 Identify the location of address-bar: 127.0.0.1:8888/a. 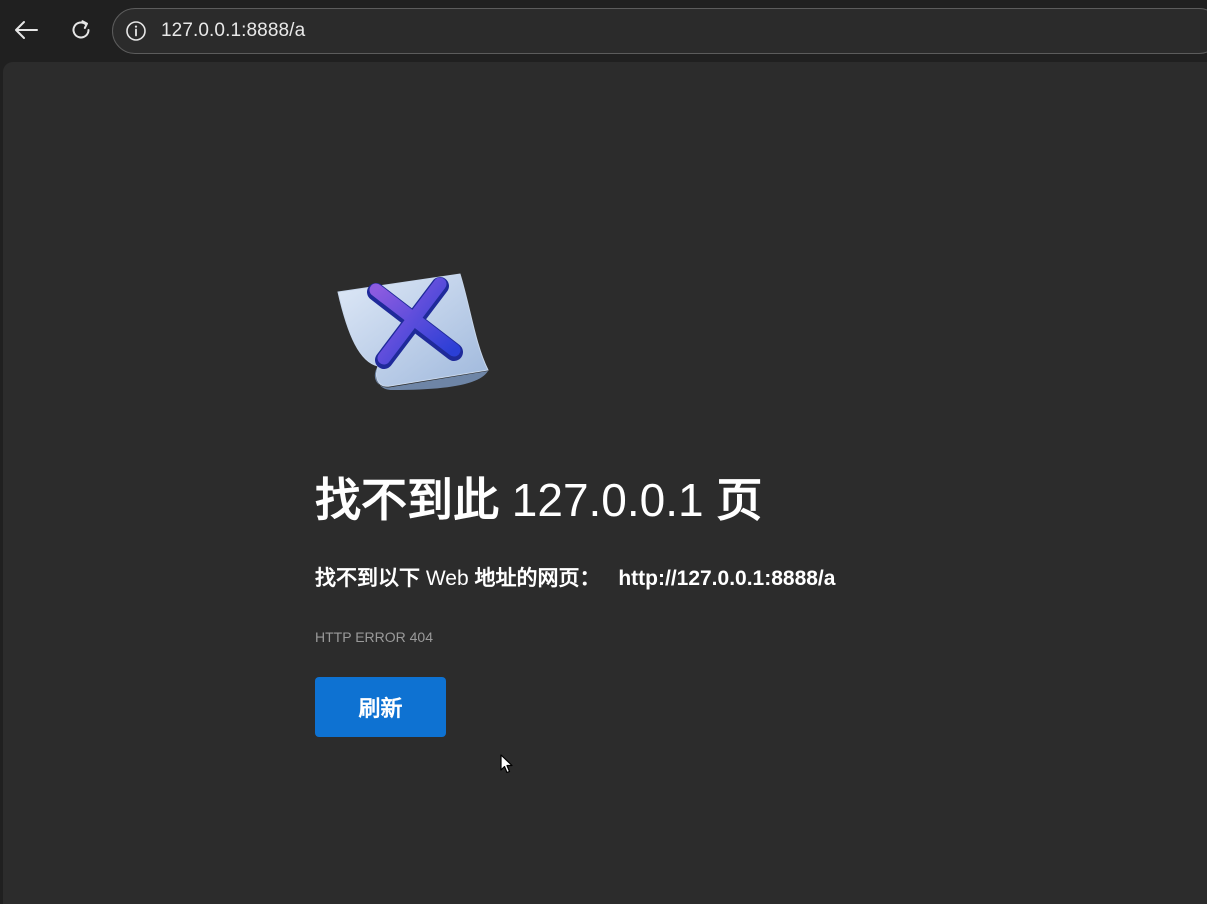
(659, 31).